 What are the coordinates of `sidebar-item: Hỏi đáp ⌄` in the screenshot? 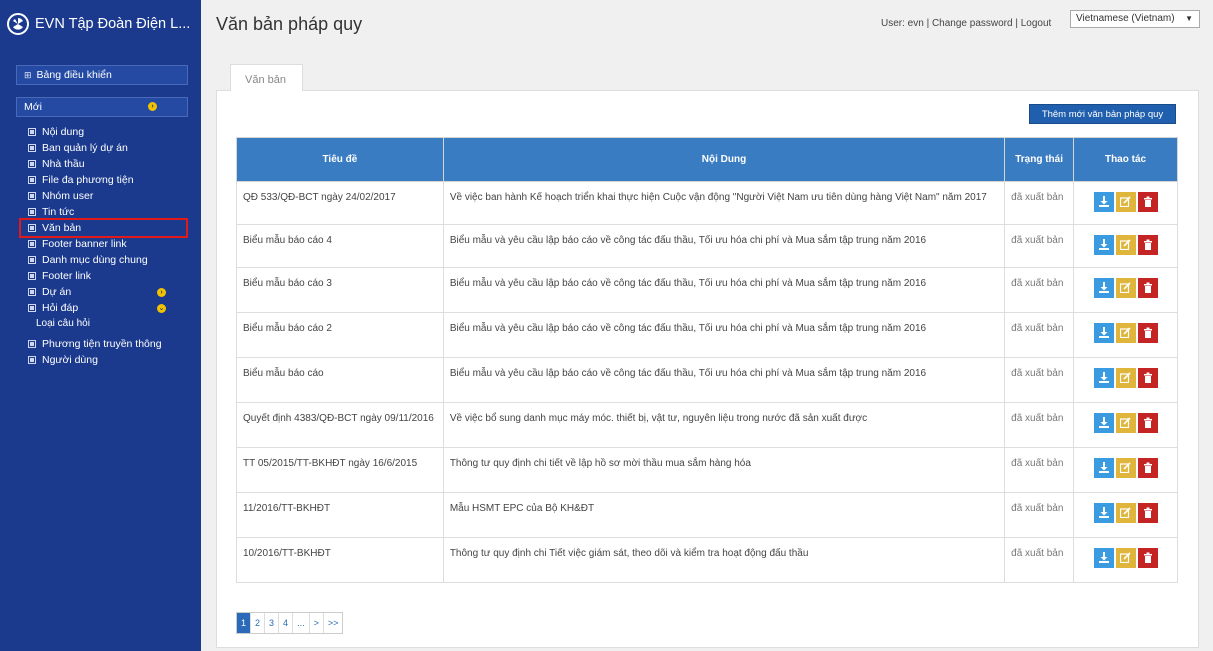 It's located at (113, 308).